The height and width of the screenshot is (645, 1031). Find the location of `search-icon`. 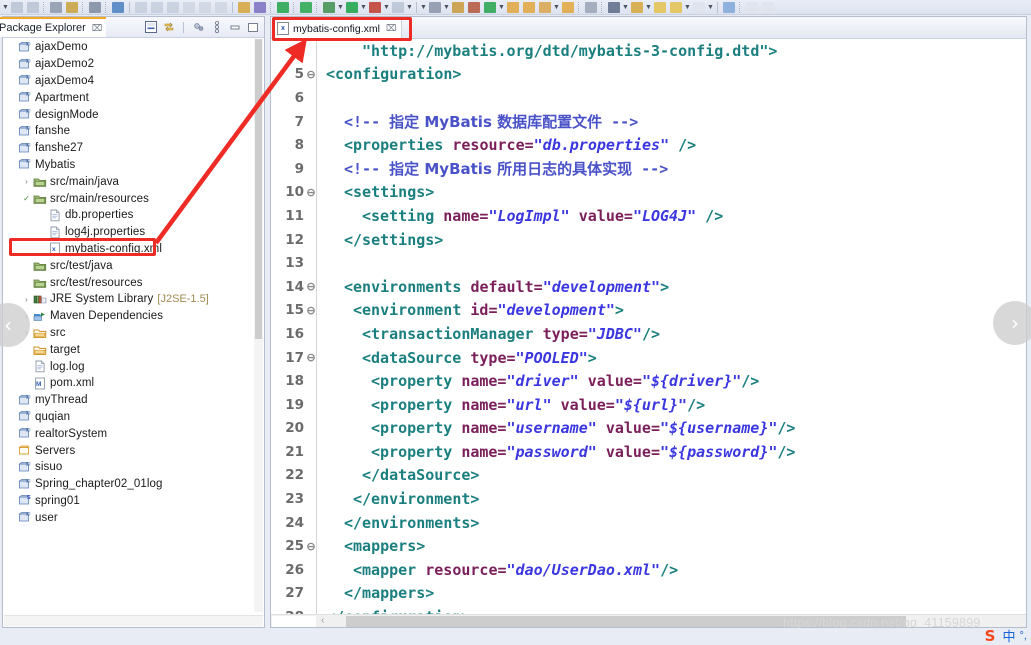

search-icon is located at coordinates (117, 7).